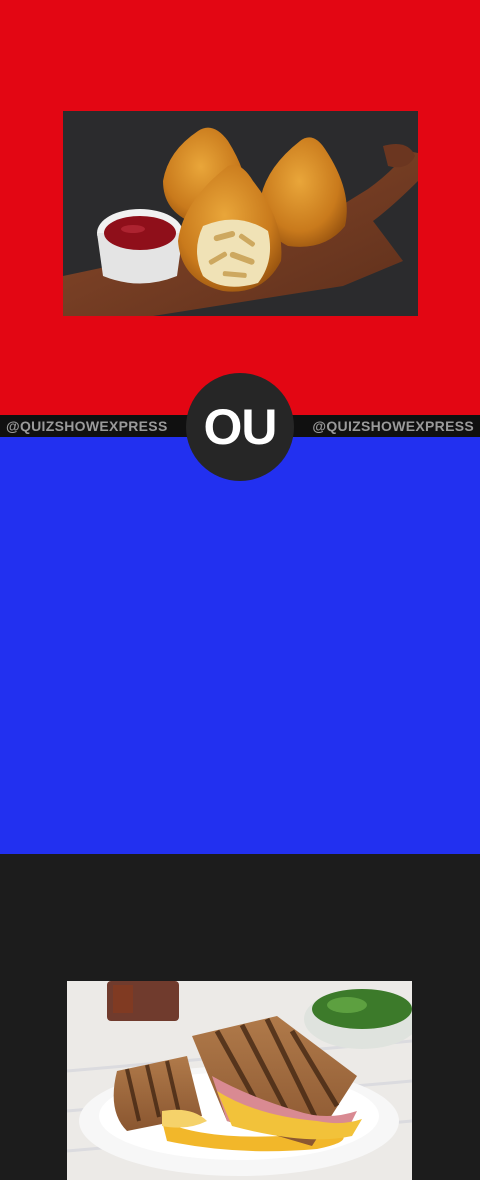 The image size is (480, 1180). I want to click on coxinha-photo, so click(240, 213).